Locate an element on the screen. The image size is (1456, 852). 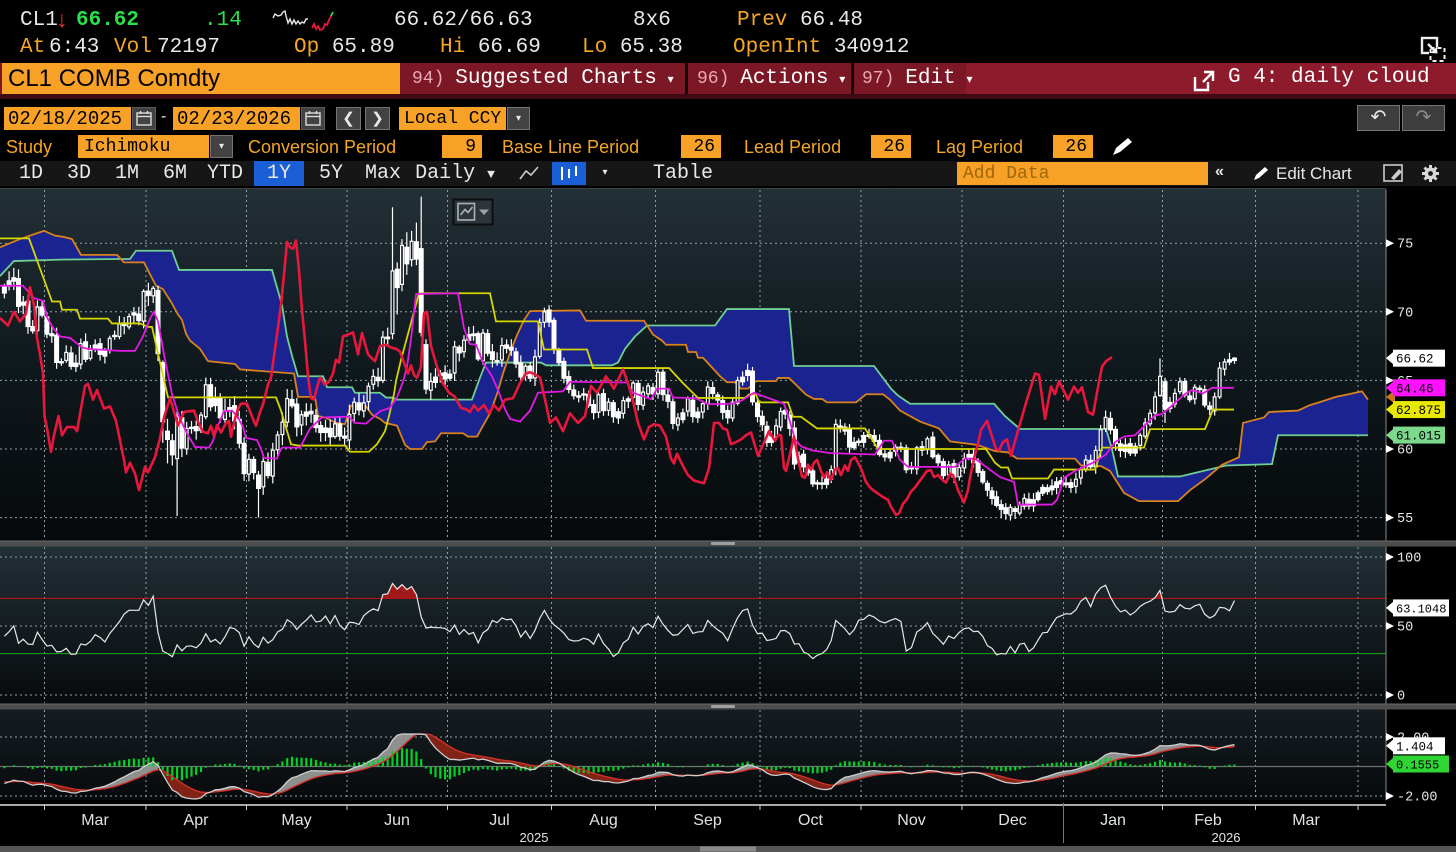
svg-text: Jan is located at coordinates (1113, 820).